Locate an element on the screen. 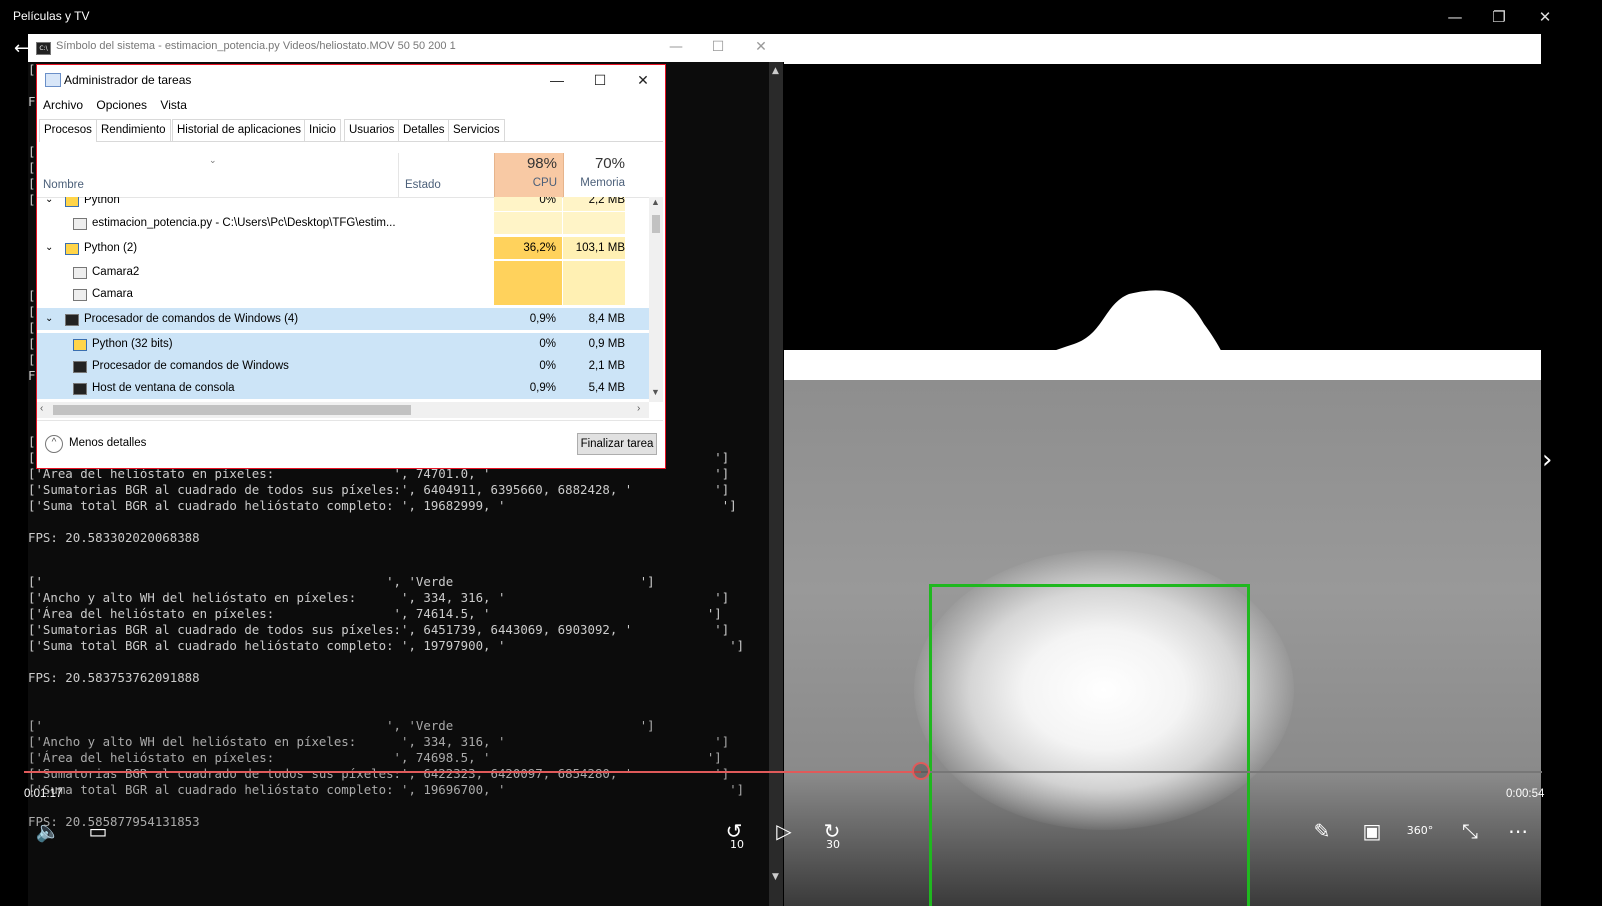 The width and height of the screenshot is (1602, 906). process-name: Procesador de comandos de Windows is located at coordinates (190, 366).